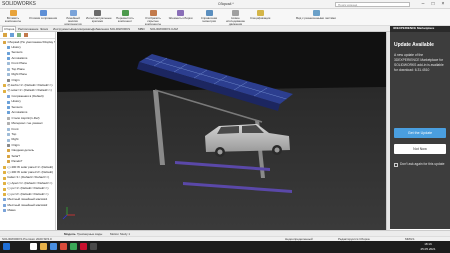 This screenshot has width=450, height=253. I want to click on taskbar-clock: 18:16 25.05.2021, so click(428, 246).